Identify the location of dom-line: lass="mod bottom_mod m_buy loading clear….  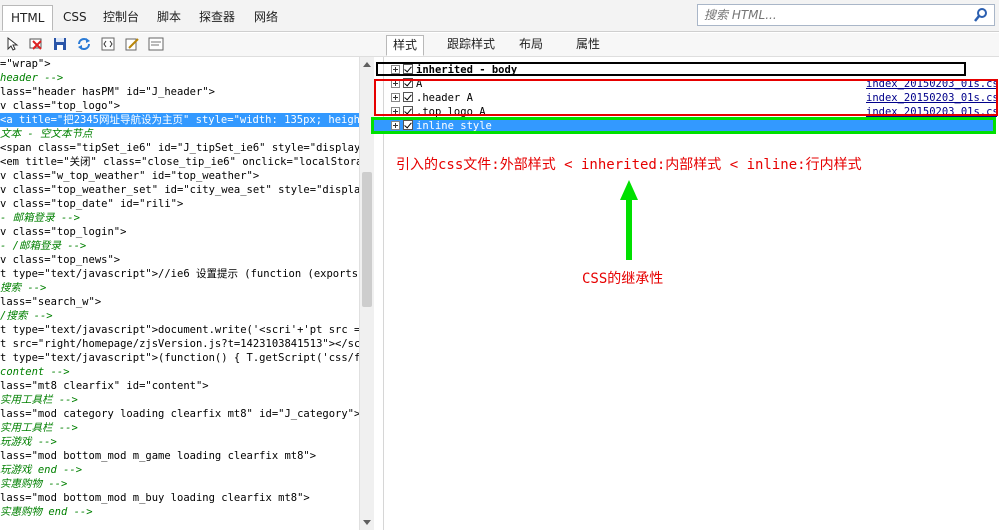
(155, 498).